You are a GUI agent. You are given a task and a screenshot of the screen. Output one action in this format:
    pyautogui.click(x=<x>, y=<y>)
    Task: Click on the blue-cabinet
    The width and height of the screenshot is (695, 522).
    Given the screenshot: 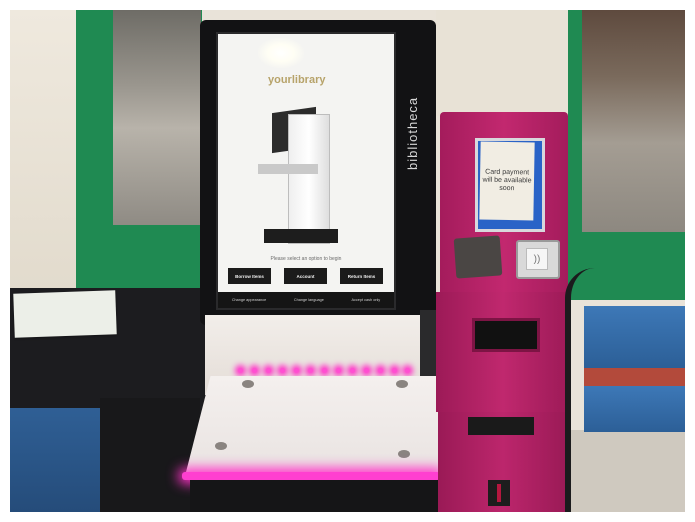 What is the action you would take?
    pyautogui.click(x=55, y=460)
    